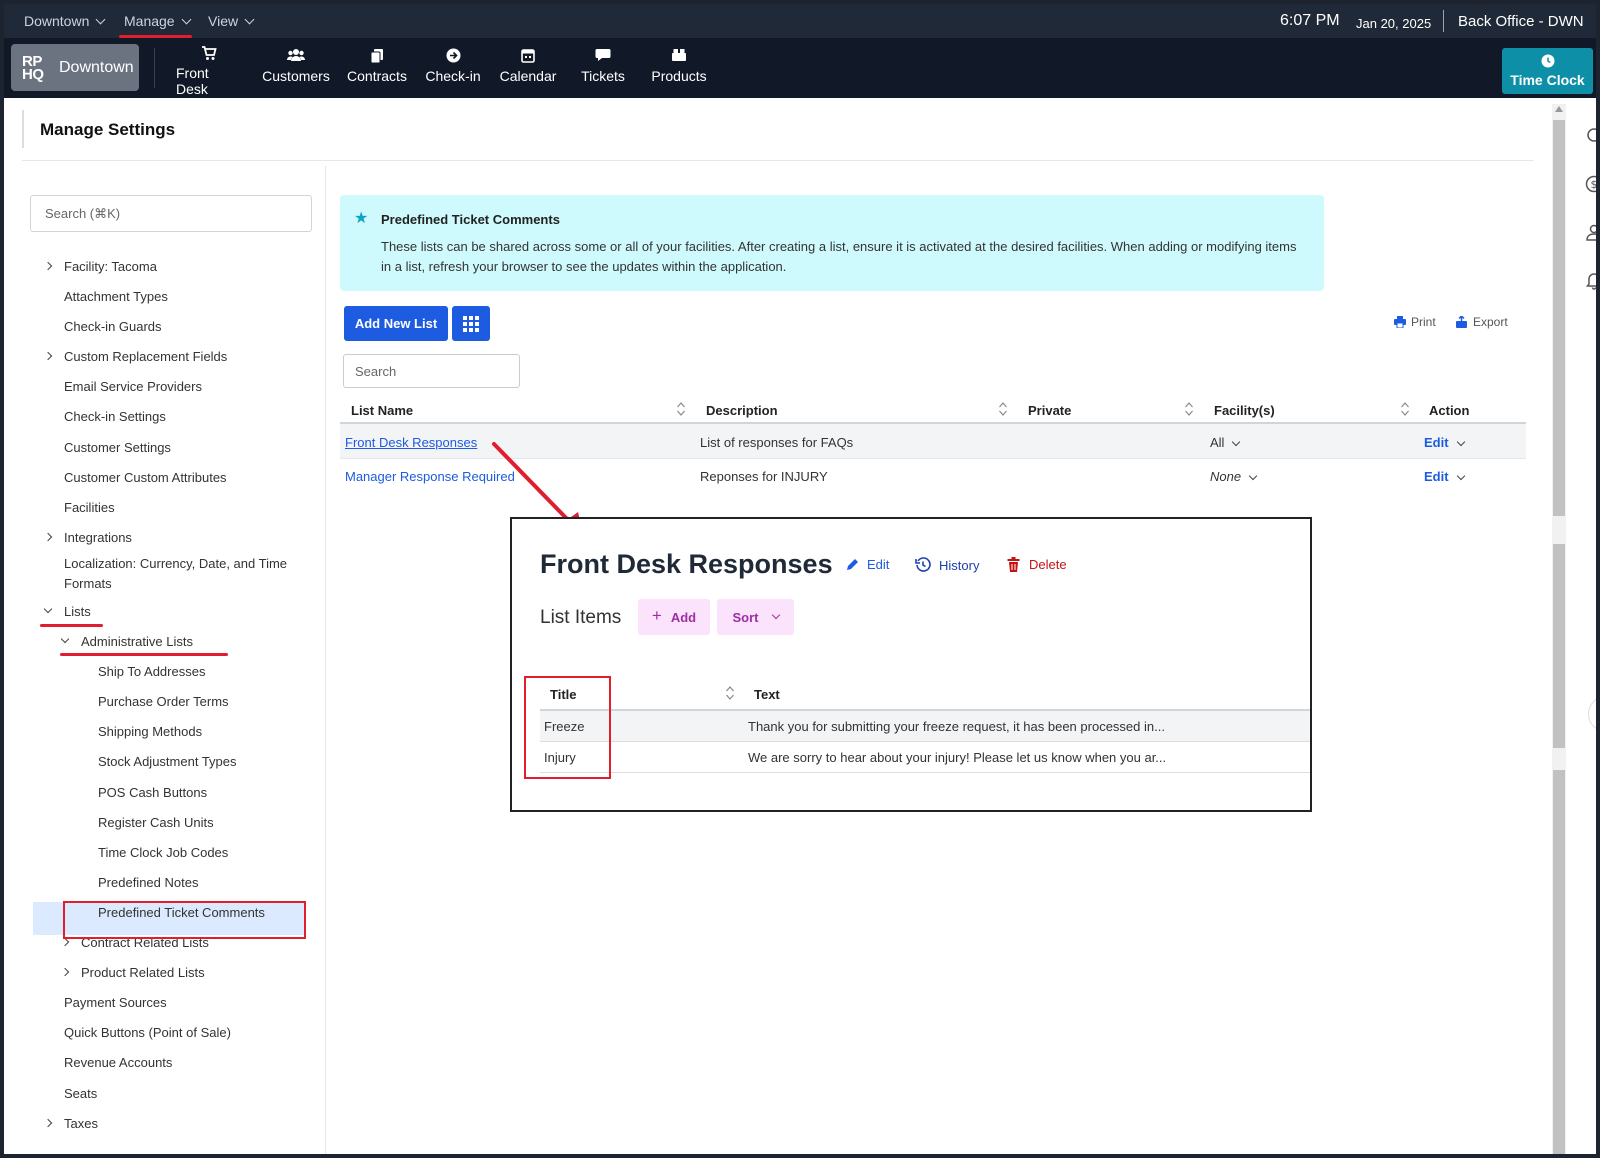  I want to click on sidebar-item: Taxes, so click(81, 1123).